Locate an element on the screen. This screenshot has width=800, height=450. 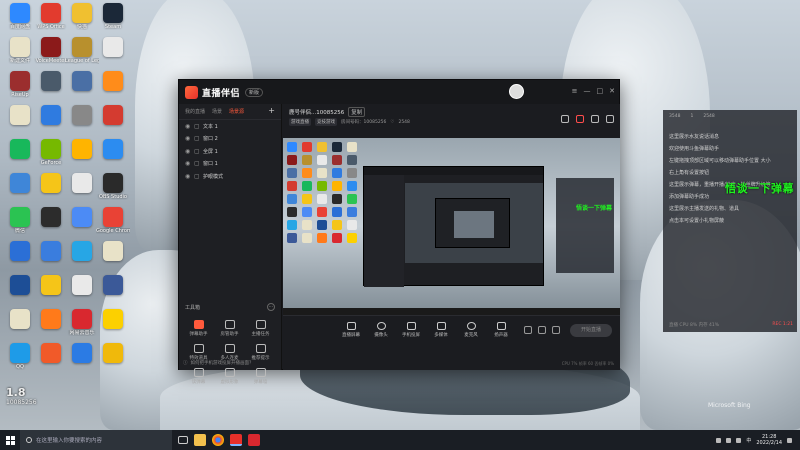
explorer-icon is located at coordinates (200, 440).